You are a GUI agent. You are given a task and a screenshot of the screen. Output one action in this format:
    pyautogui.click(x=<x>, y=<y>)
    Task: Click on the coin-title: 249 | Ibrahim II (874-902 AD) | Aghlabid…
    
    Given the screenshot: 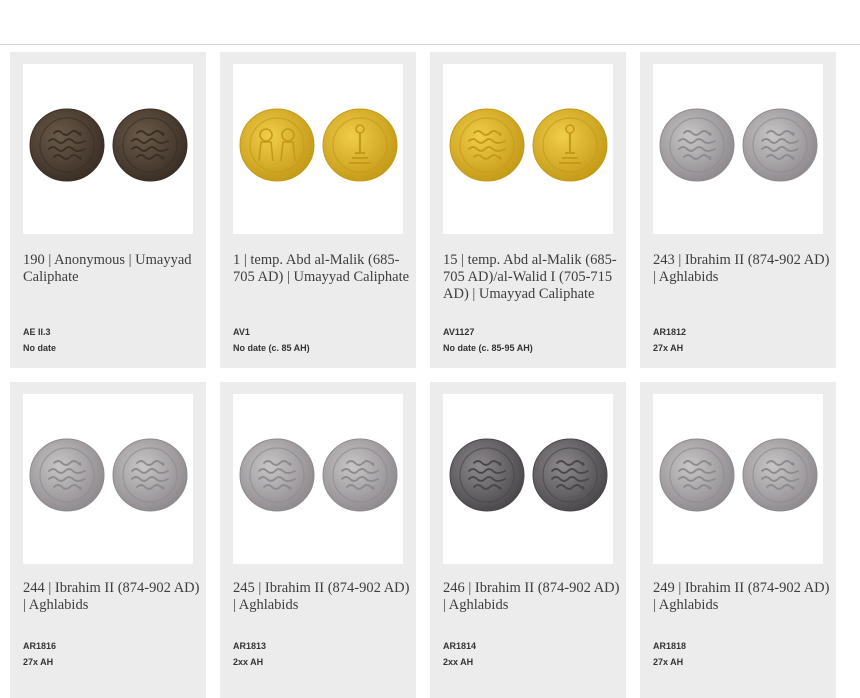 What is the action you would take?
    pyautogui.click(x=742, y=597)
    